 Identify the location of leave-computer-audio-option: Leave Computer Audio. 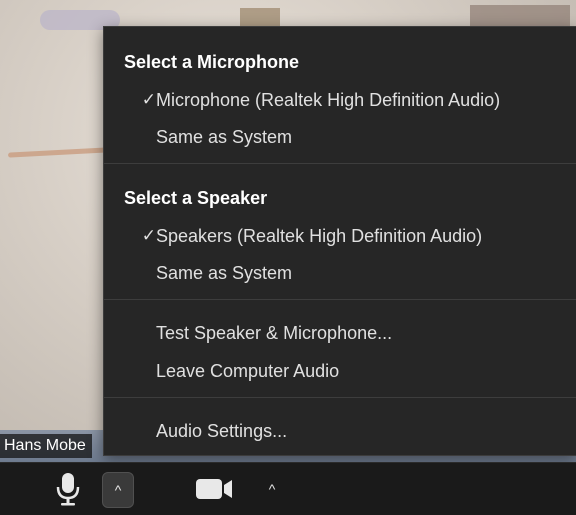
(340, 371).